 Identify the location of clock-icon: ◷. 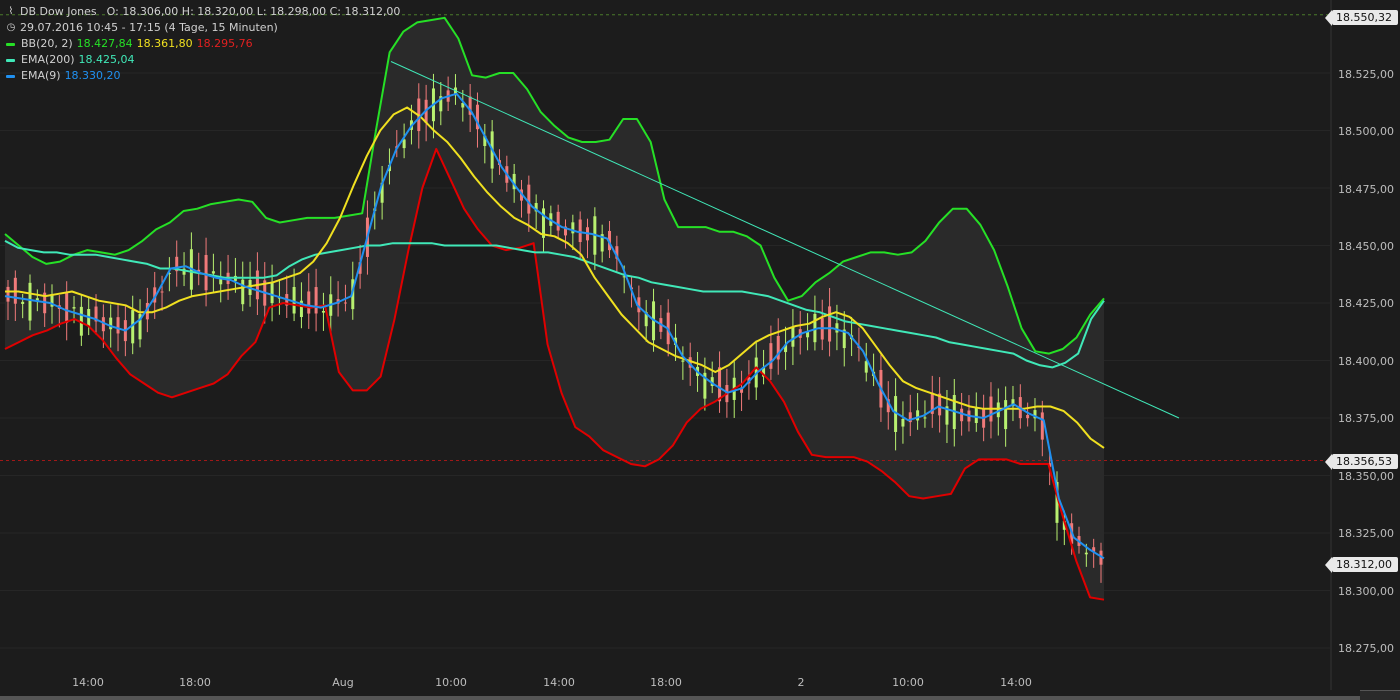
(11, 28).